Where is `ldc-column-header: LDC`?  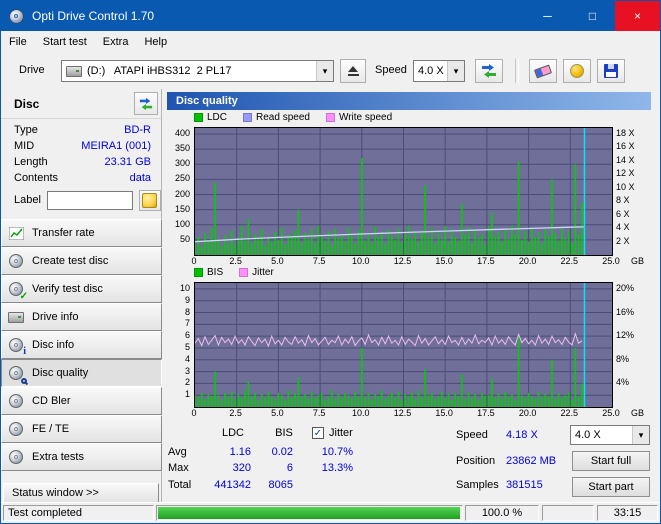
ldc-column-header: LDC is located at coordinates (232, 433).